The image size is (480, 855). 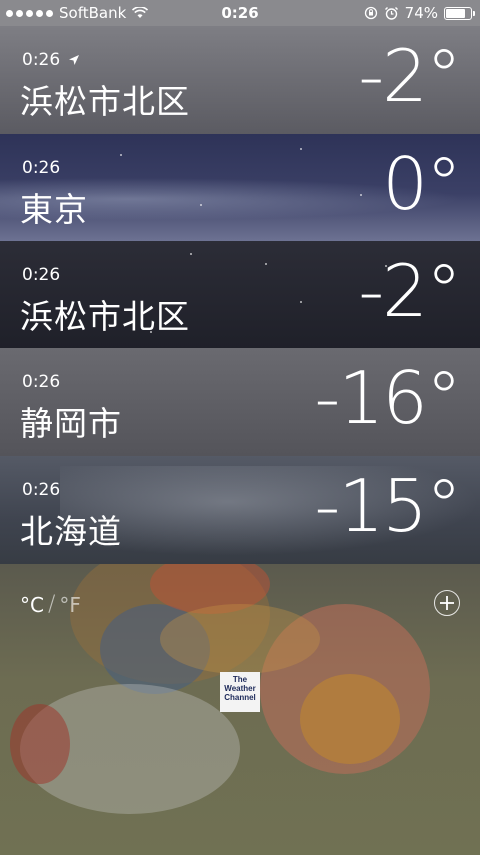 I want to click on weather-channel-logo: The Weather Channel, so click(x=240, y=692).